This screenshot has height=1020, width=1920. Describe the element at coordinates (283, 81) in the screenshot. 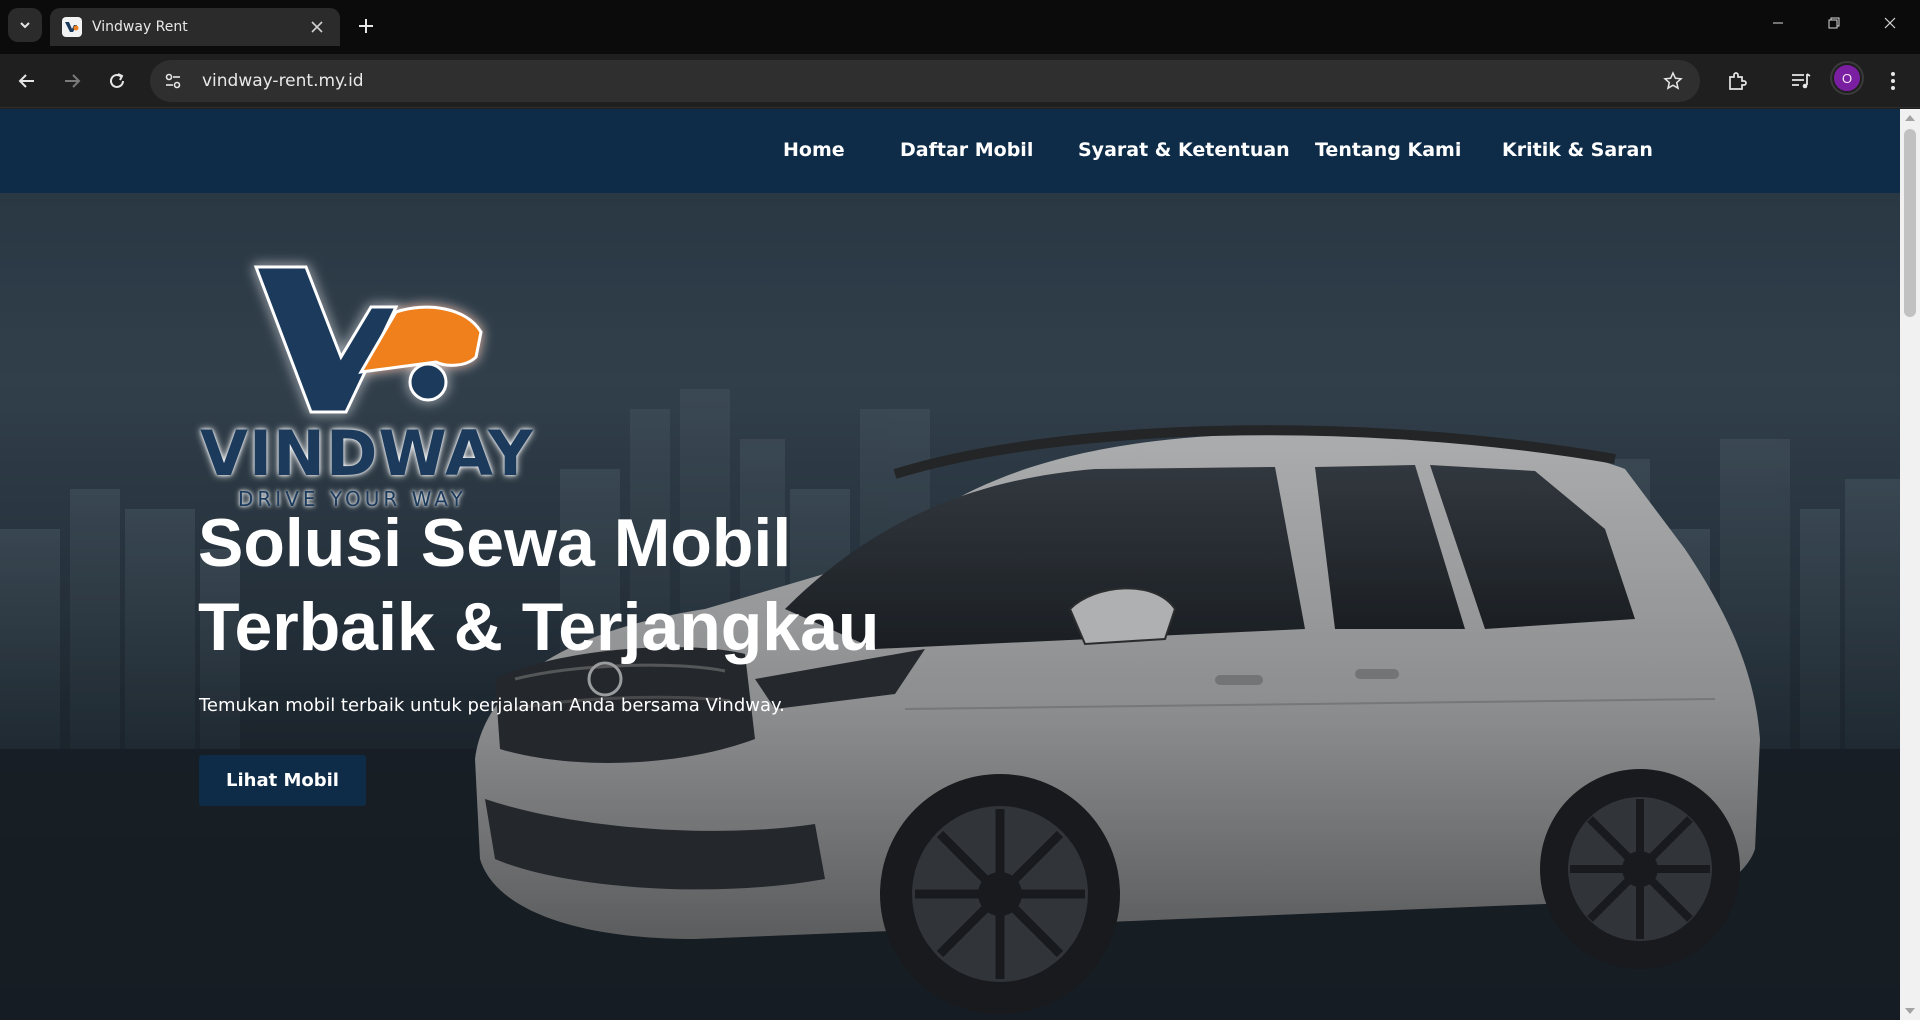

I see `url-text: vindway-rent.my.id` at that location.